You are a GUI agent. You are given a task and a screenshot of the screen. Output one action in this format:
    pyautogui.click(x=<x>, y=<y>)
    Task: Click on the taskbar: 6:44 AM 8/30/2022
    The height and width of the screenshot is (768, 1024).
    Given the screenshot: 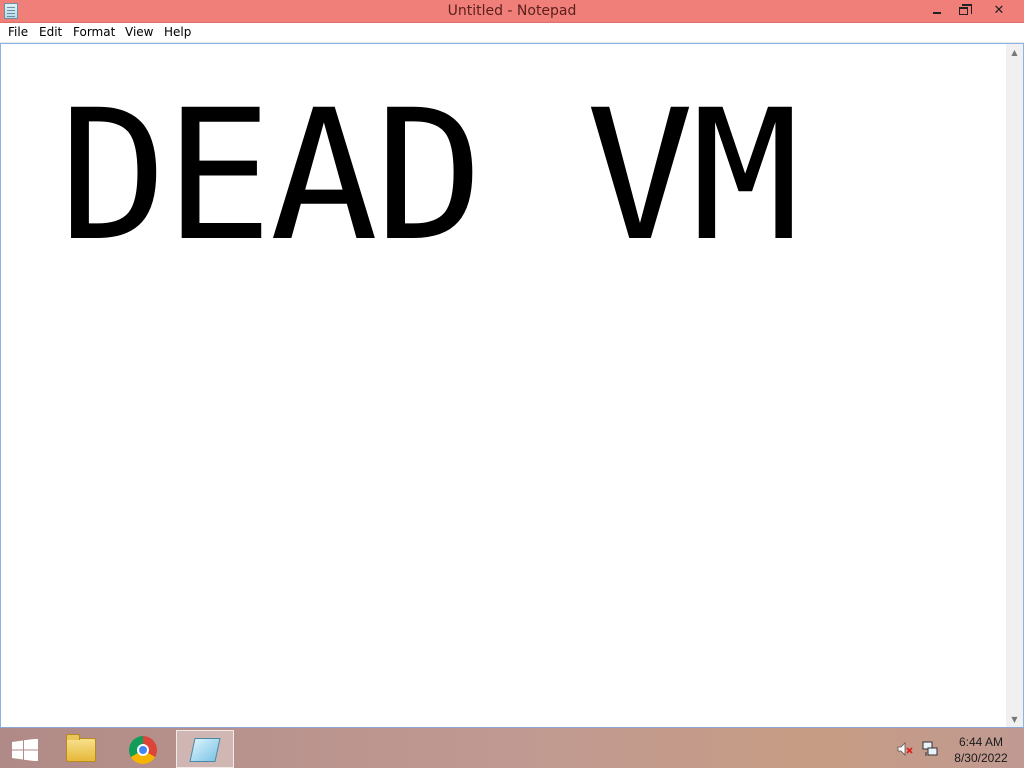 What is the action you would take?
    pyautogui.click(x=512, y=747)
    